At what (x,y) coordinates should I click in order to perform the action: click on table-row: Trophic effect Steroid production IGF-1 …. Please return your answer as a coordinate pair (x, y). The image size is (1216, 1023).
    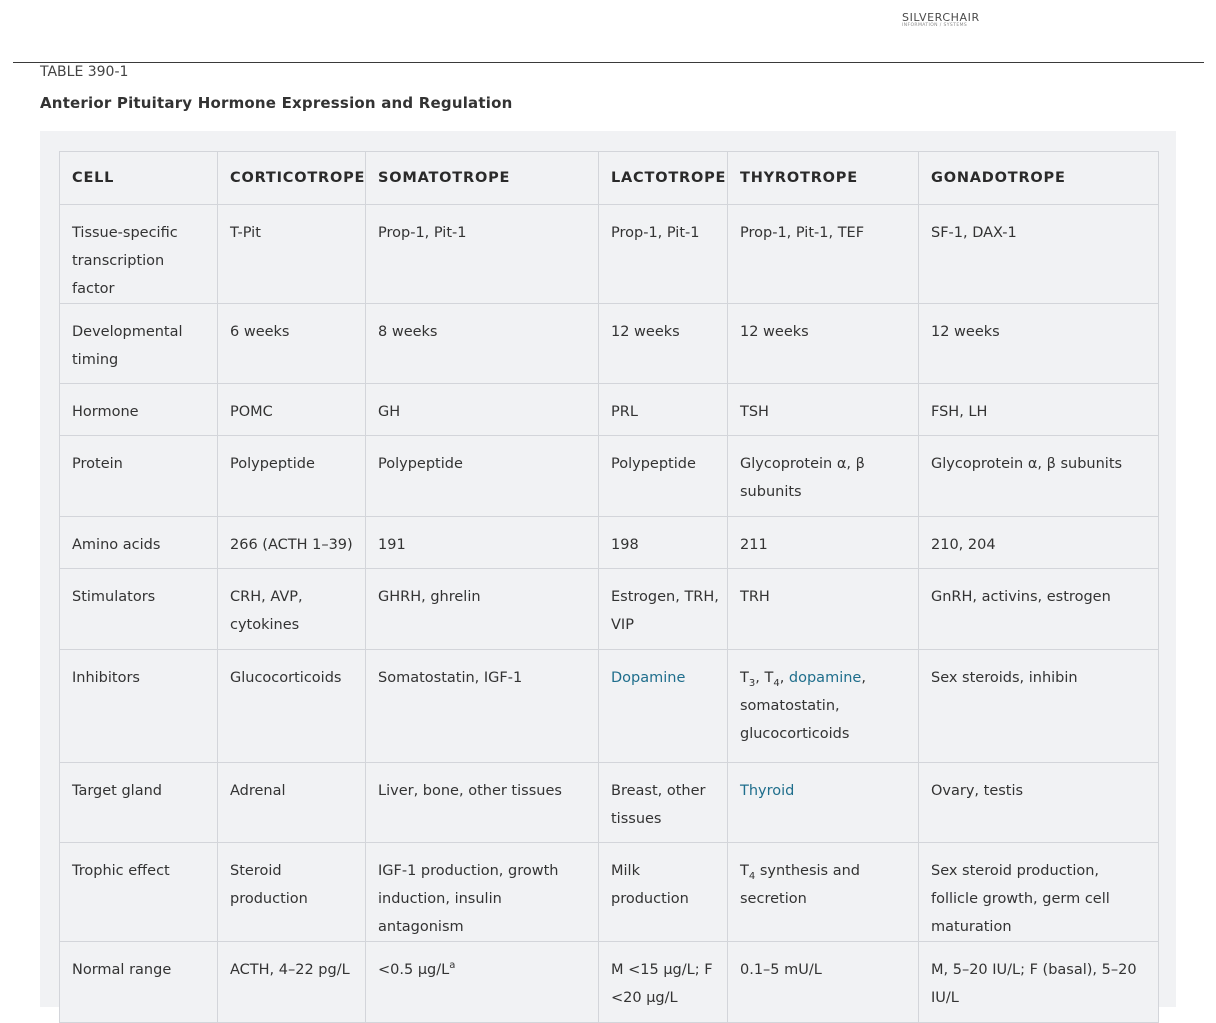
    Looking at the image, I should click on (609, 892).